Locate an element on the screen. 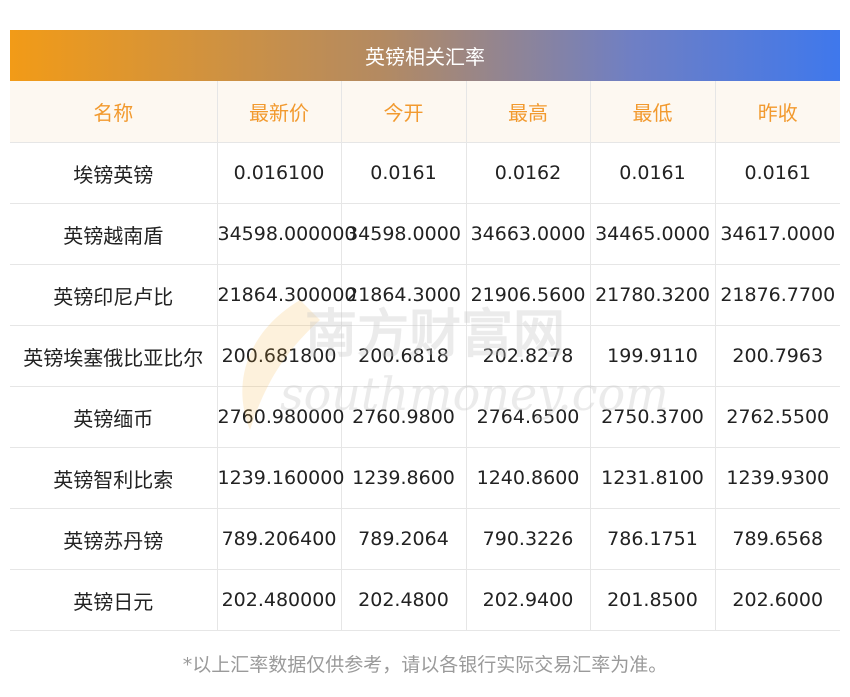 The image size is (850, 697). latest-price: 200.681800 is located at coordinates (279, 356).